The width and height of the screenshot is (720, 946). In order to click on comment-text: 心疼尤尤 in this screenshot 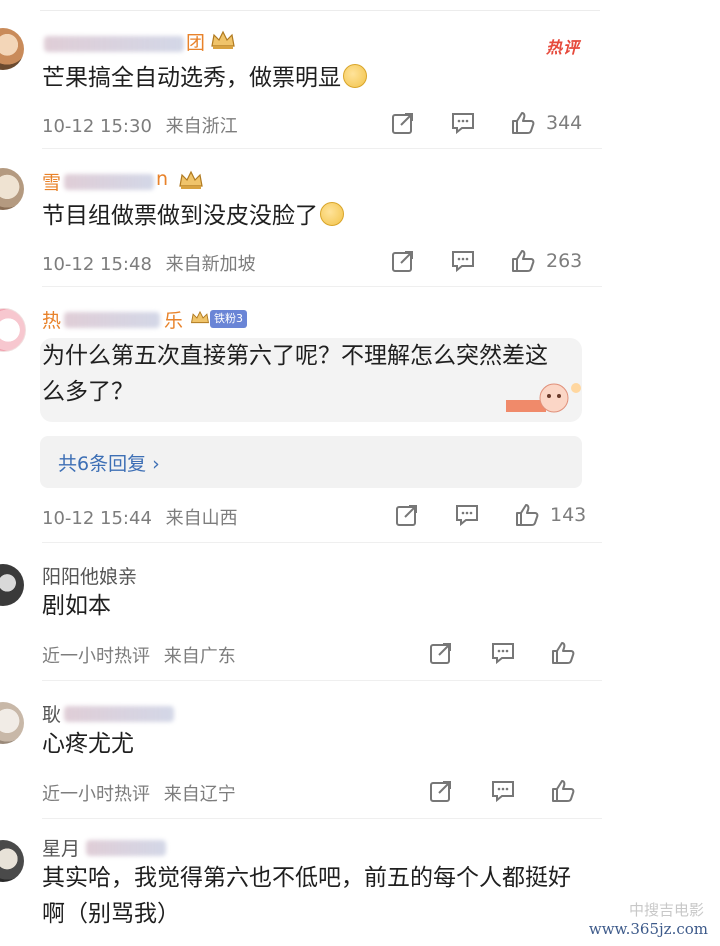, I will do `click(88, 744)`.